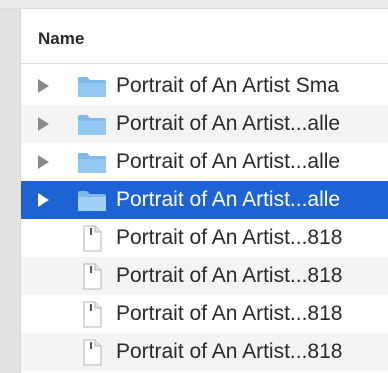 The image size is (388, 373). I want to click on file-name: Portrait of An Artist Sma, so click(227, 85).